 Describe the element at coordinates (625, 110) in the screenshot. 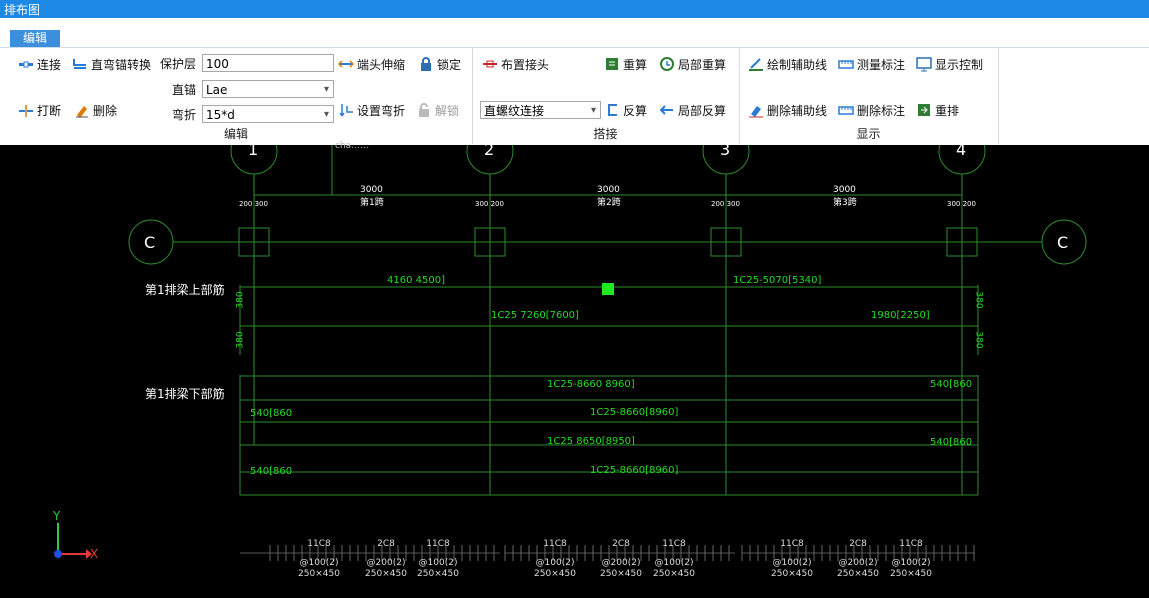

I see `reverse-calc-button: 反算` at that location.